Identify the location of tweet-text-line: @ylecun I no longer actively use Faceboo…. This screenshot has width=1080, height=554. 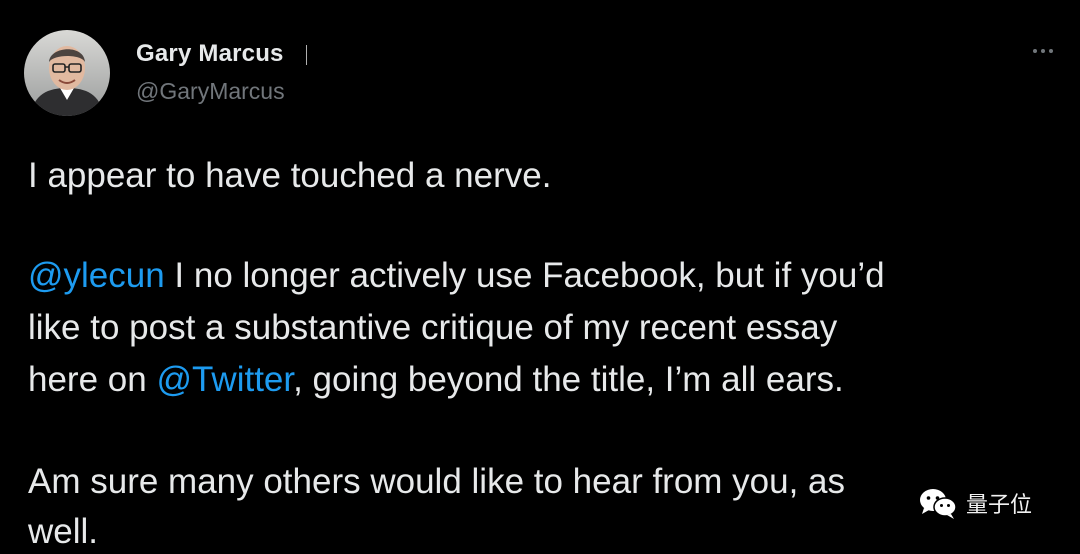
(456, 276).